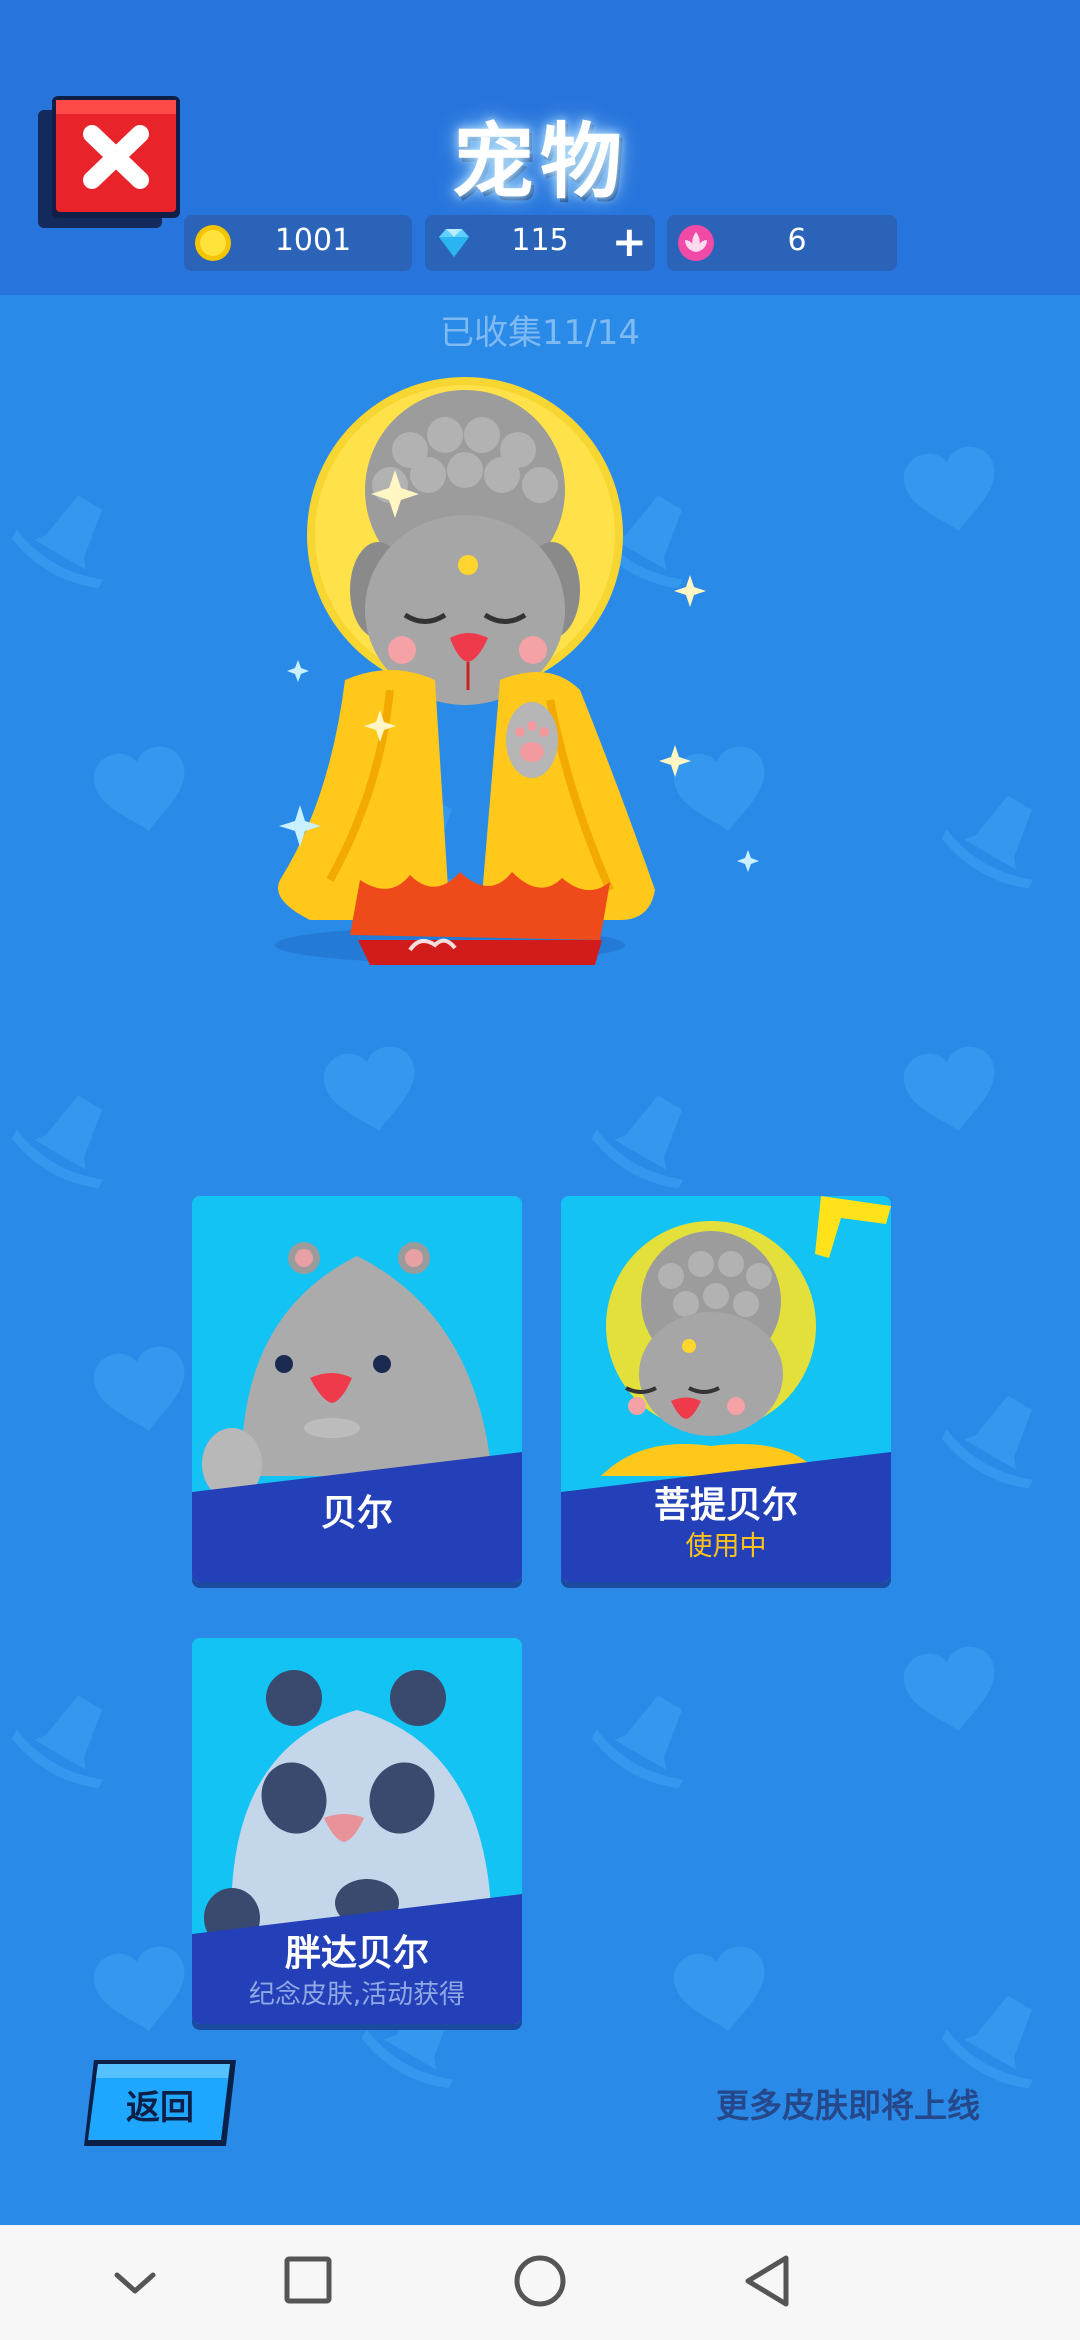  I want to click on pet-name: 贝尔, so click(356, 1513).